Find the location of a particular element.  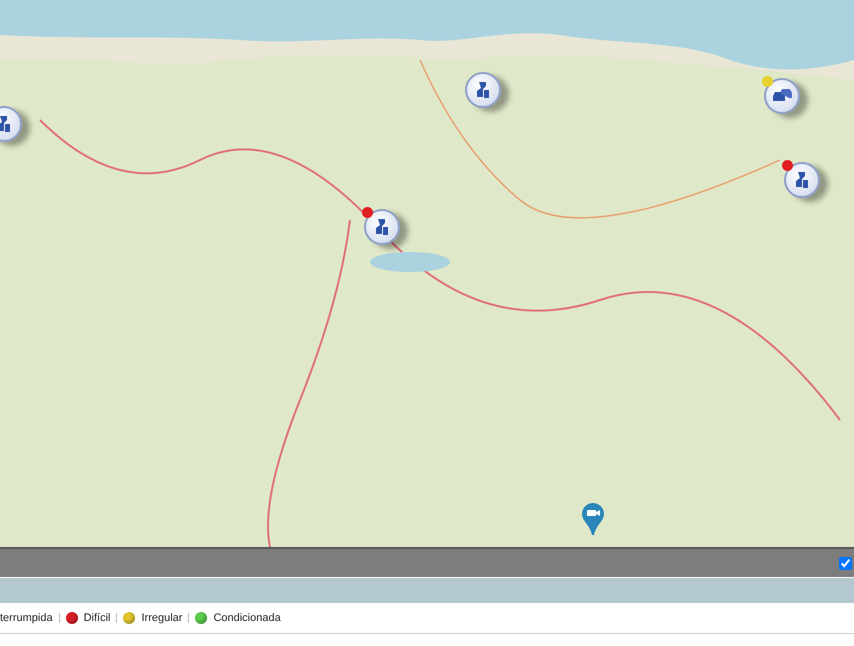

camera-pin is located at coordinates (593, 519).